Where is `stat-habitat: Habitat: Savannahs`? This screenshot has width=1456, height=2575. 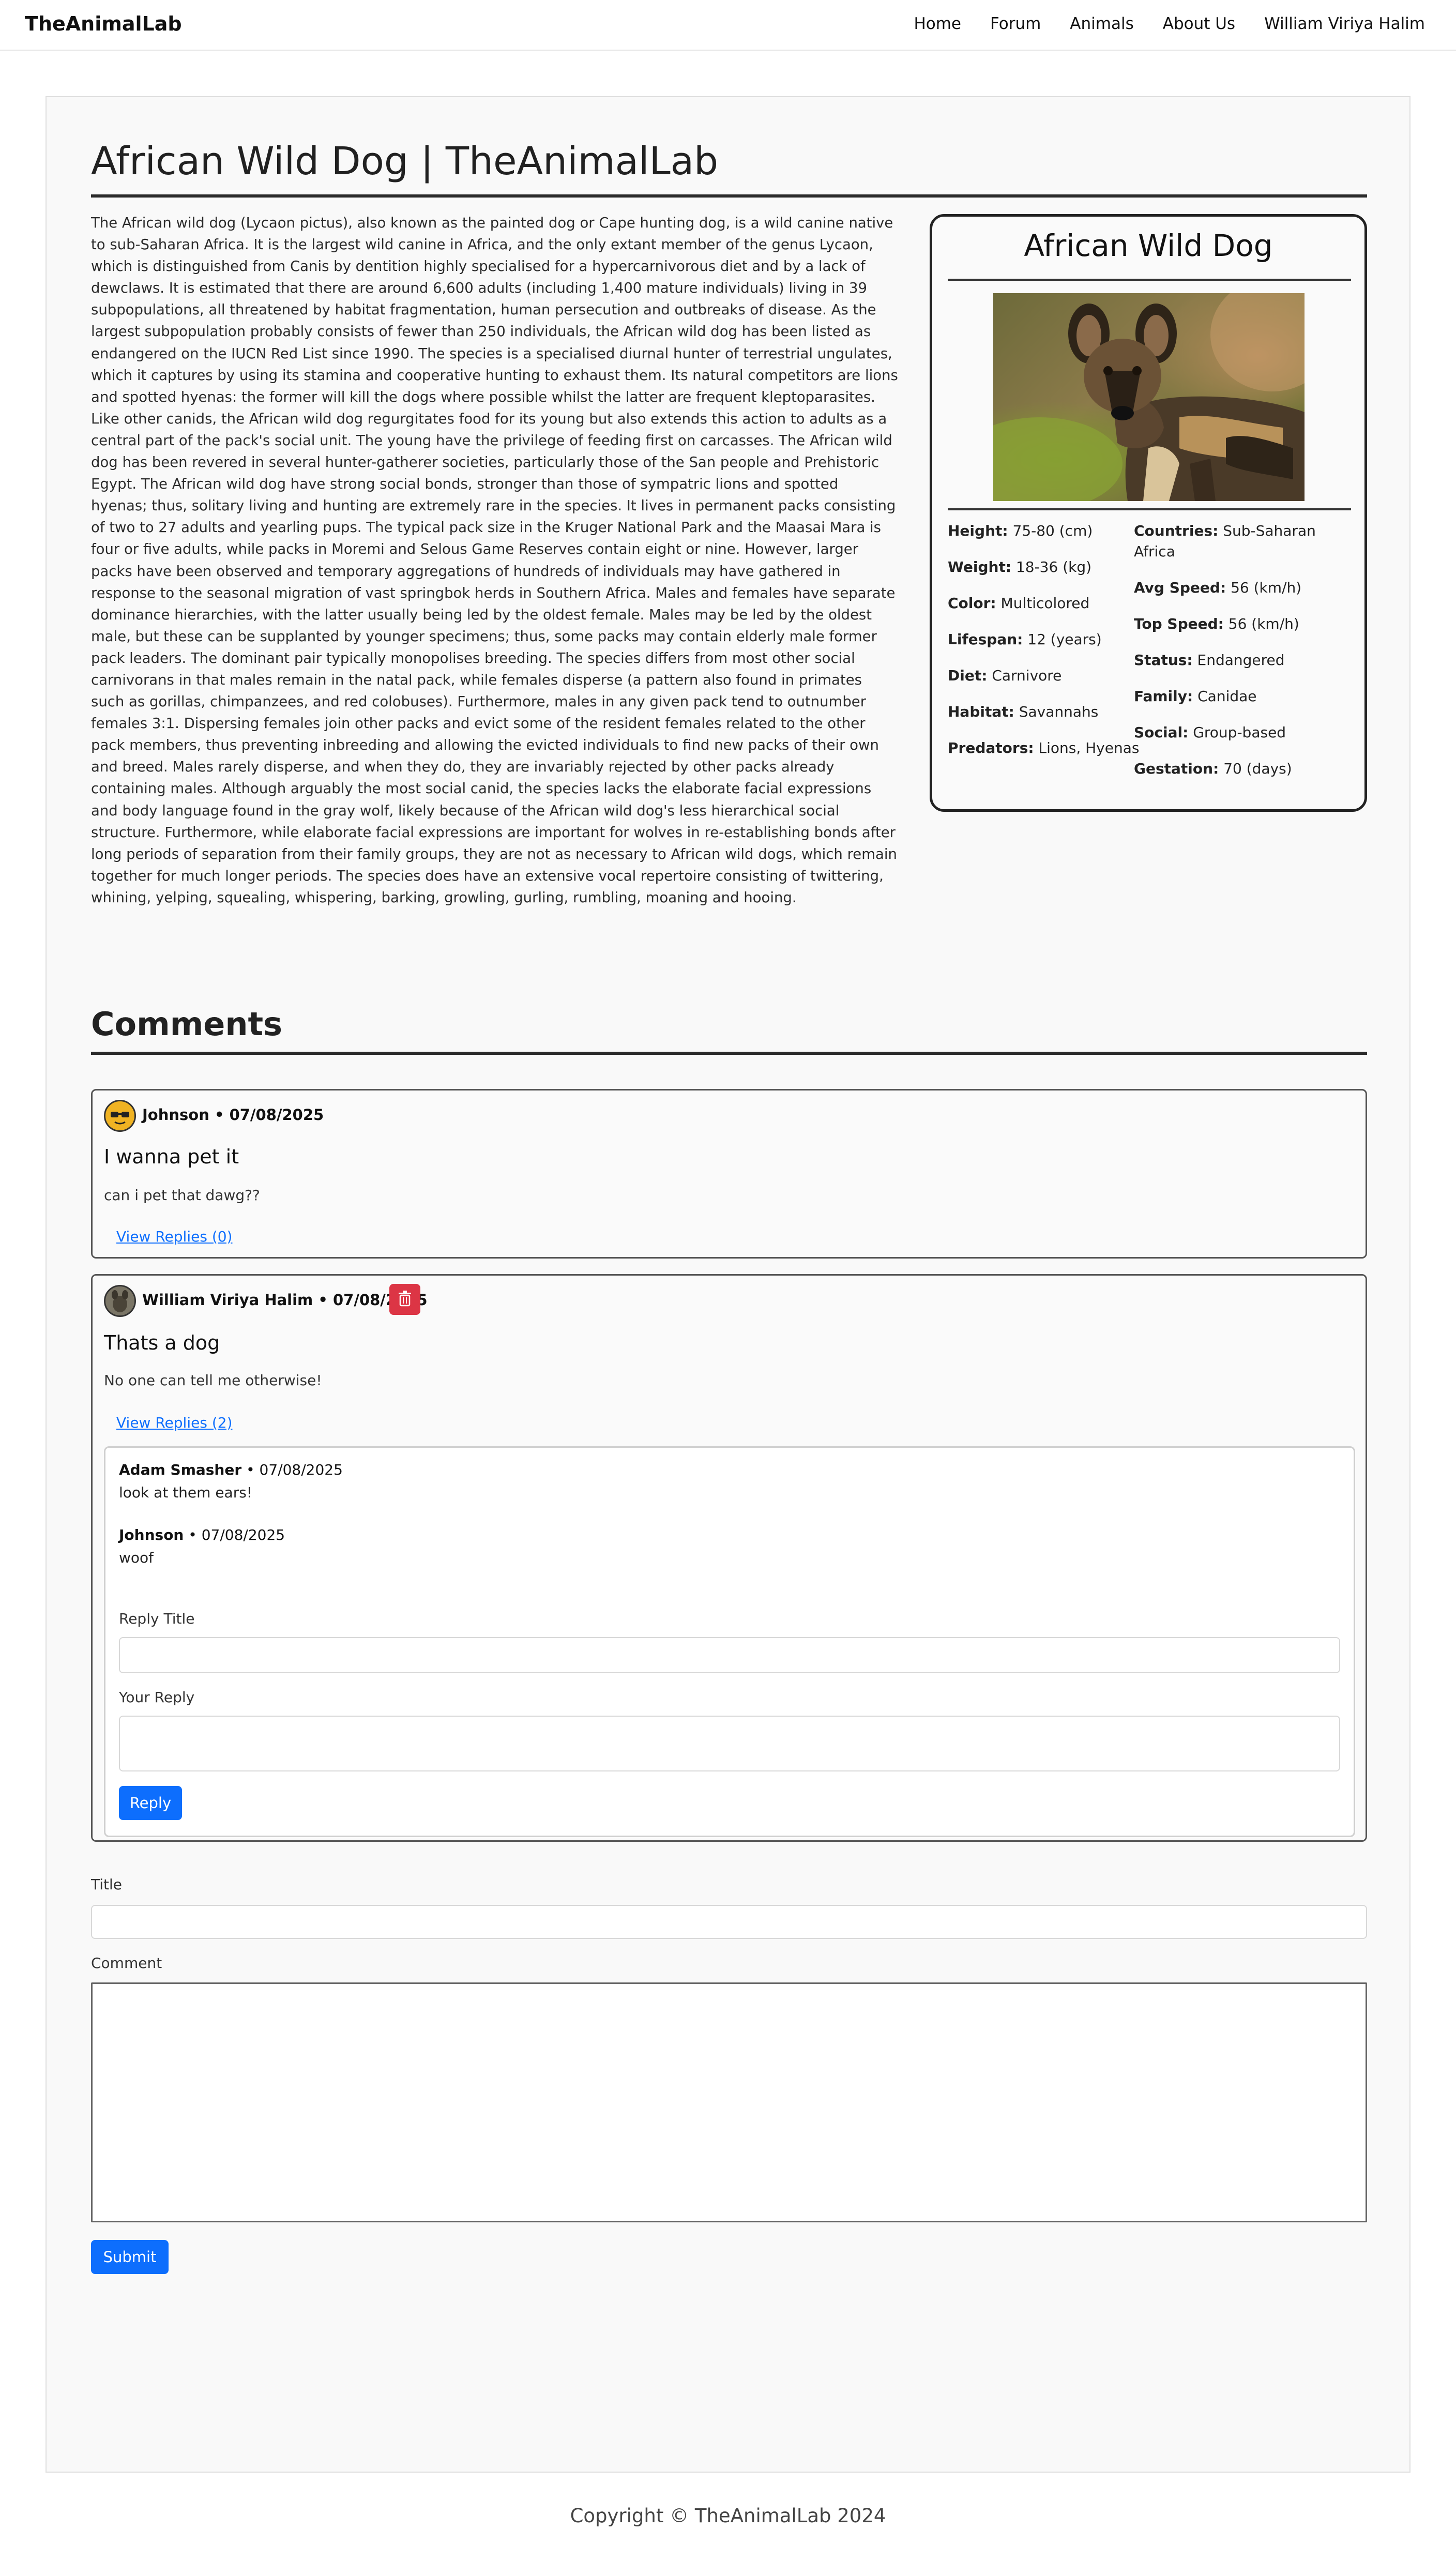
stat-habitat: Habitat: Savannahs is located at coordinates (1024, 711).